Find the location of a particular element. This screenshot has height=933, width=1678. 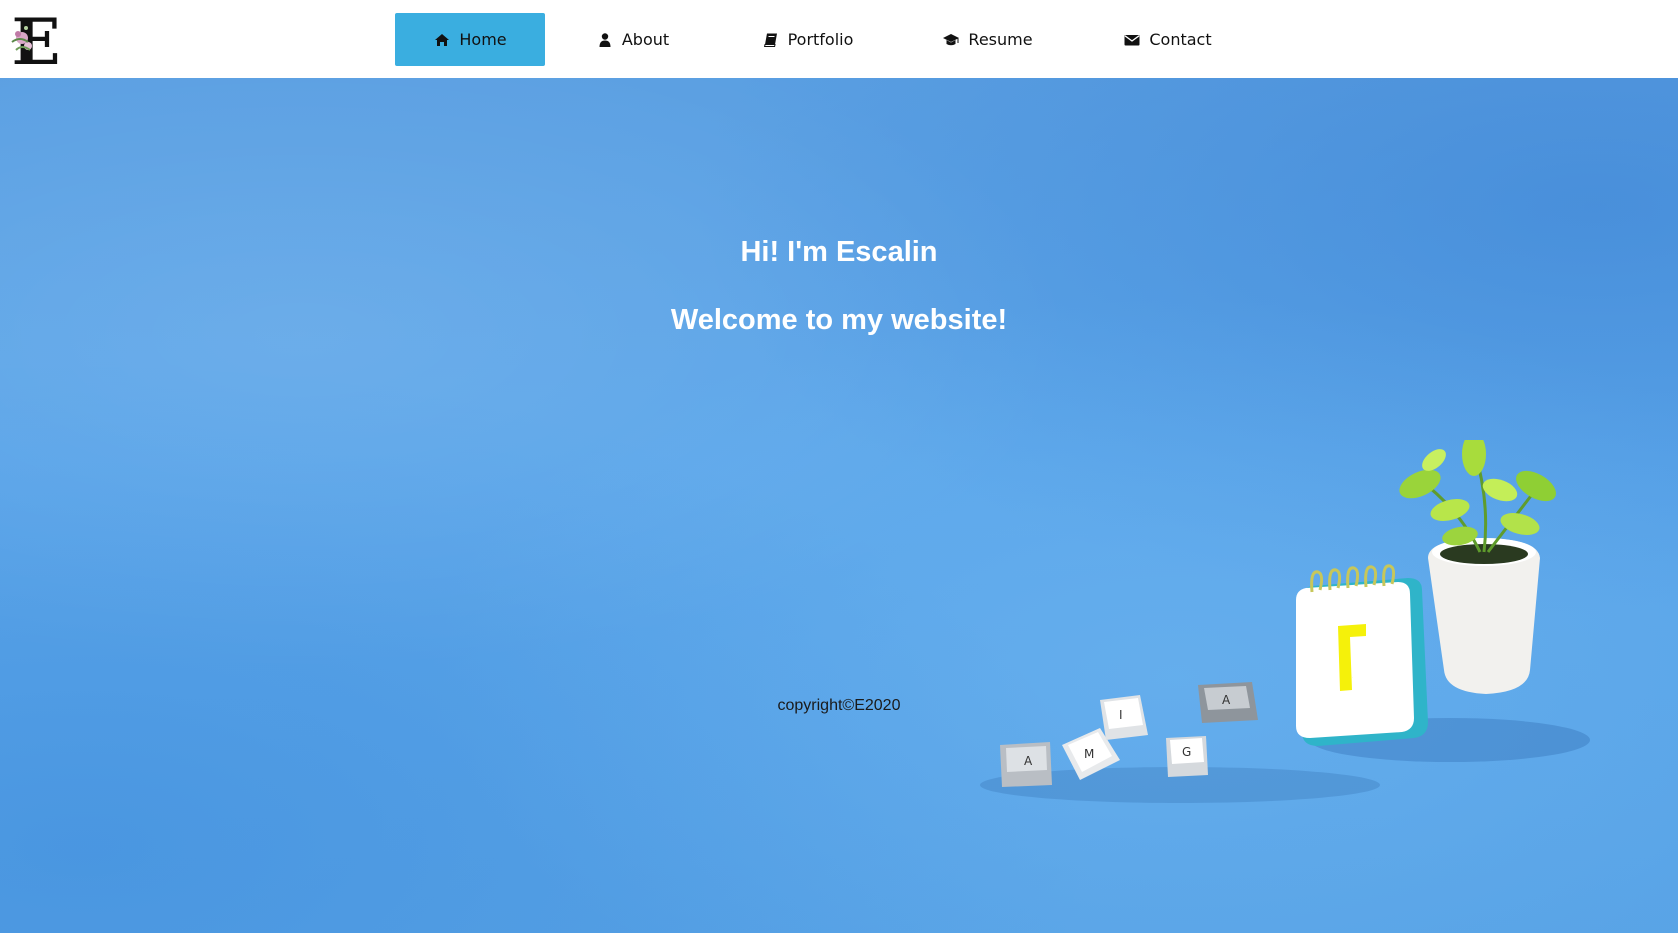

notepad: Γ is located at coordinates (1362, 655).